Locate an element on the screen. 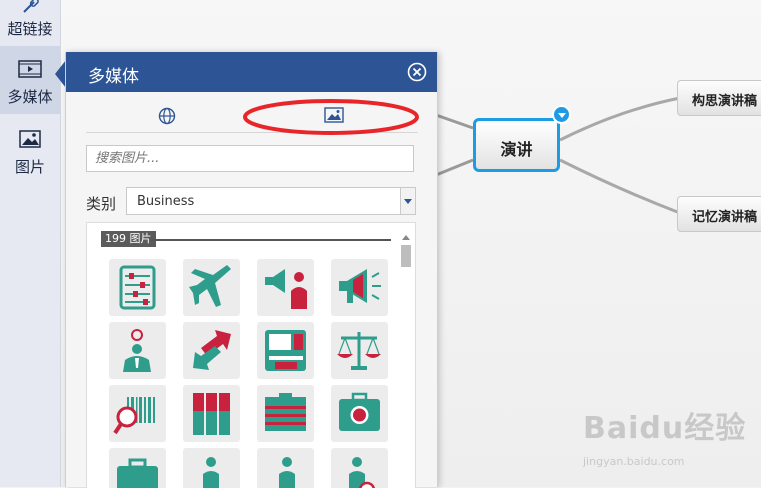  chevron-down-icon is located at coordinates (407, 201).